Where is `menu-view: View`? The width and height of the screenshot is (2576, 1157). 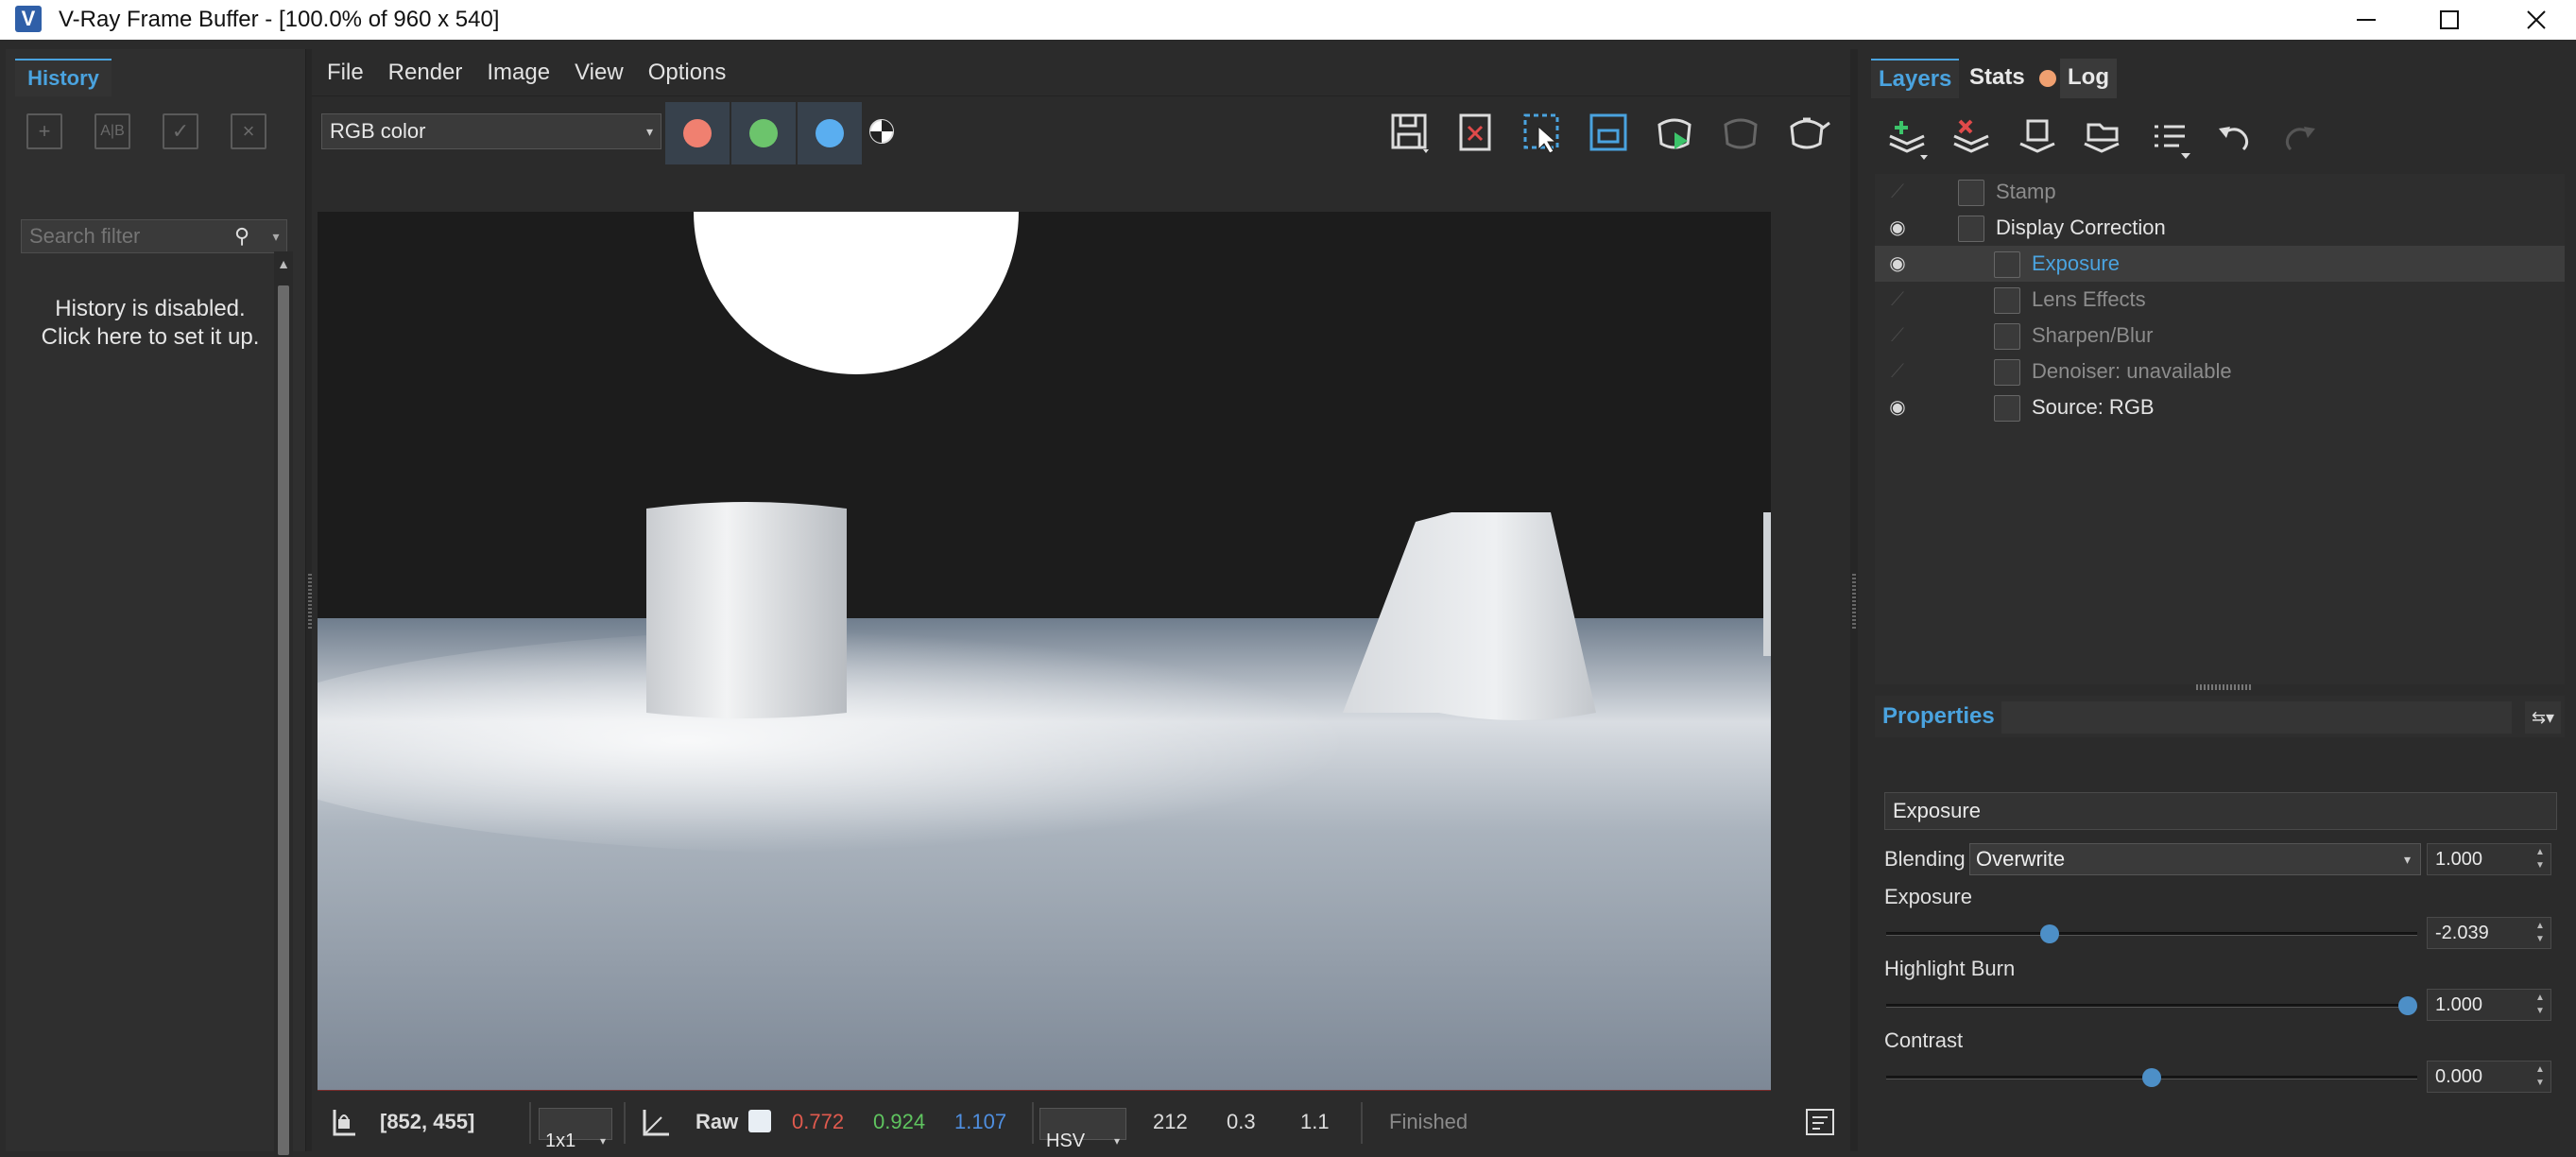
menu-view: View is located at coordinates (599, 73).